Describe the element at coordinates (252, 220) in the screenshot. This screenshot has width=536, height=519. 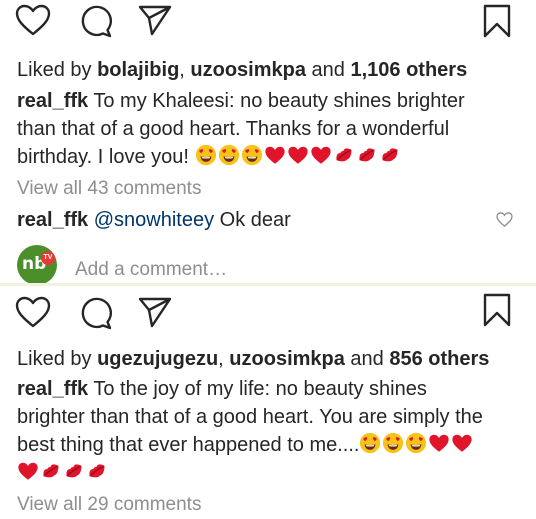
I see `comment-text: Ok dear` at that location.